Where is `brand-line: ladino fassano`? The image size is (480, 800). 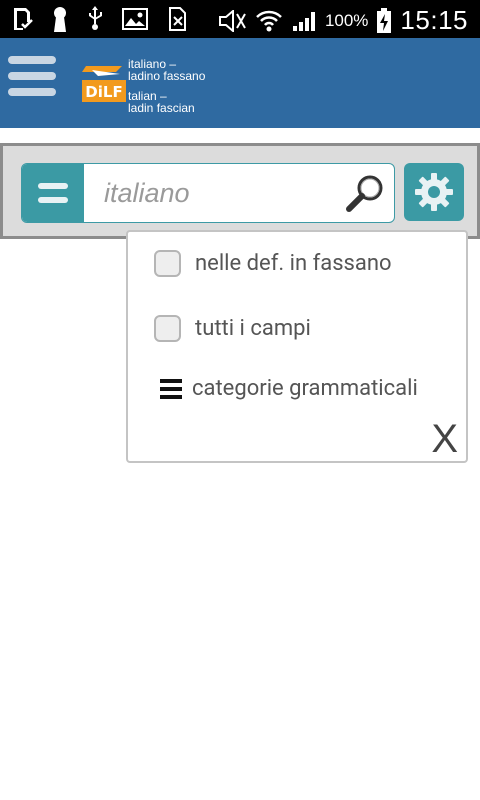
brand-line: ladino fassano is located at coordinates (167, 76).